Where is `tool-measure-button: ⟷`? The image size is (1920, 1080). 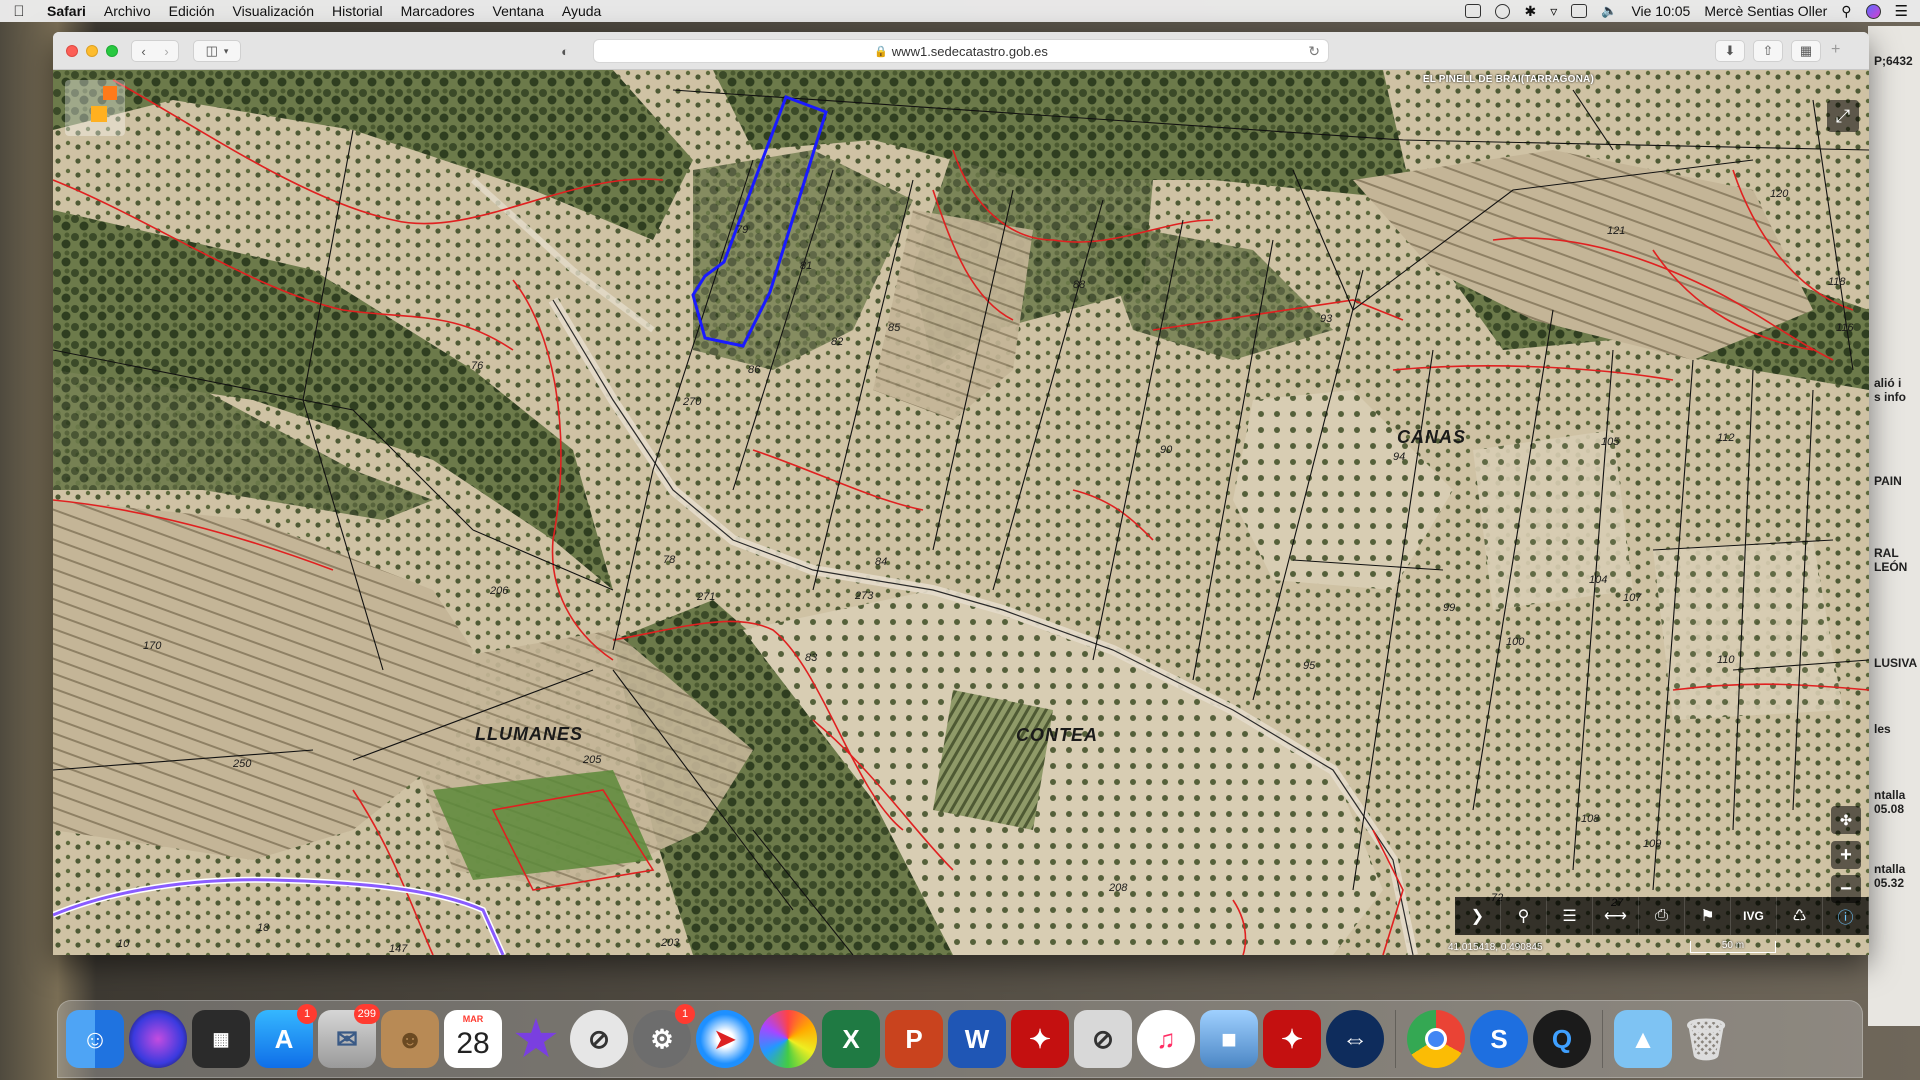 tool-measure-button: ⟷ is located at coordinates (1616, 916).